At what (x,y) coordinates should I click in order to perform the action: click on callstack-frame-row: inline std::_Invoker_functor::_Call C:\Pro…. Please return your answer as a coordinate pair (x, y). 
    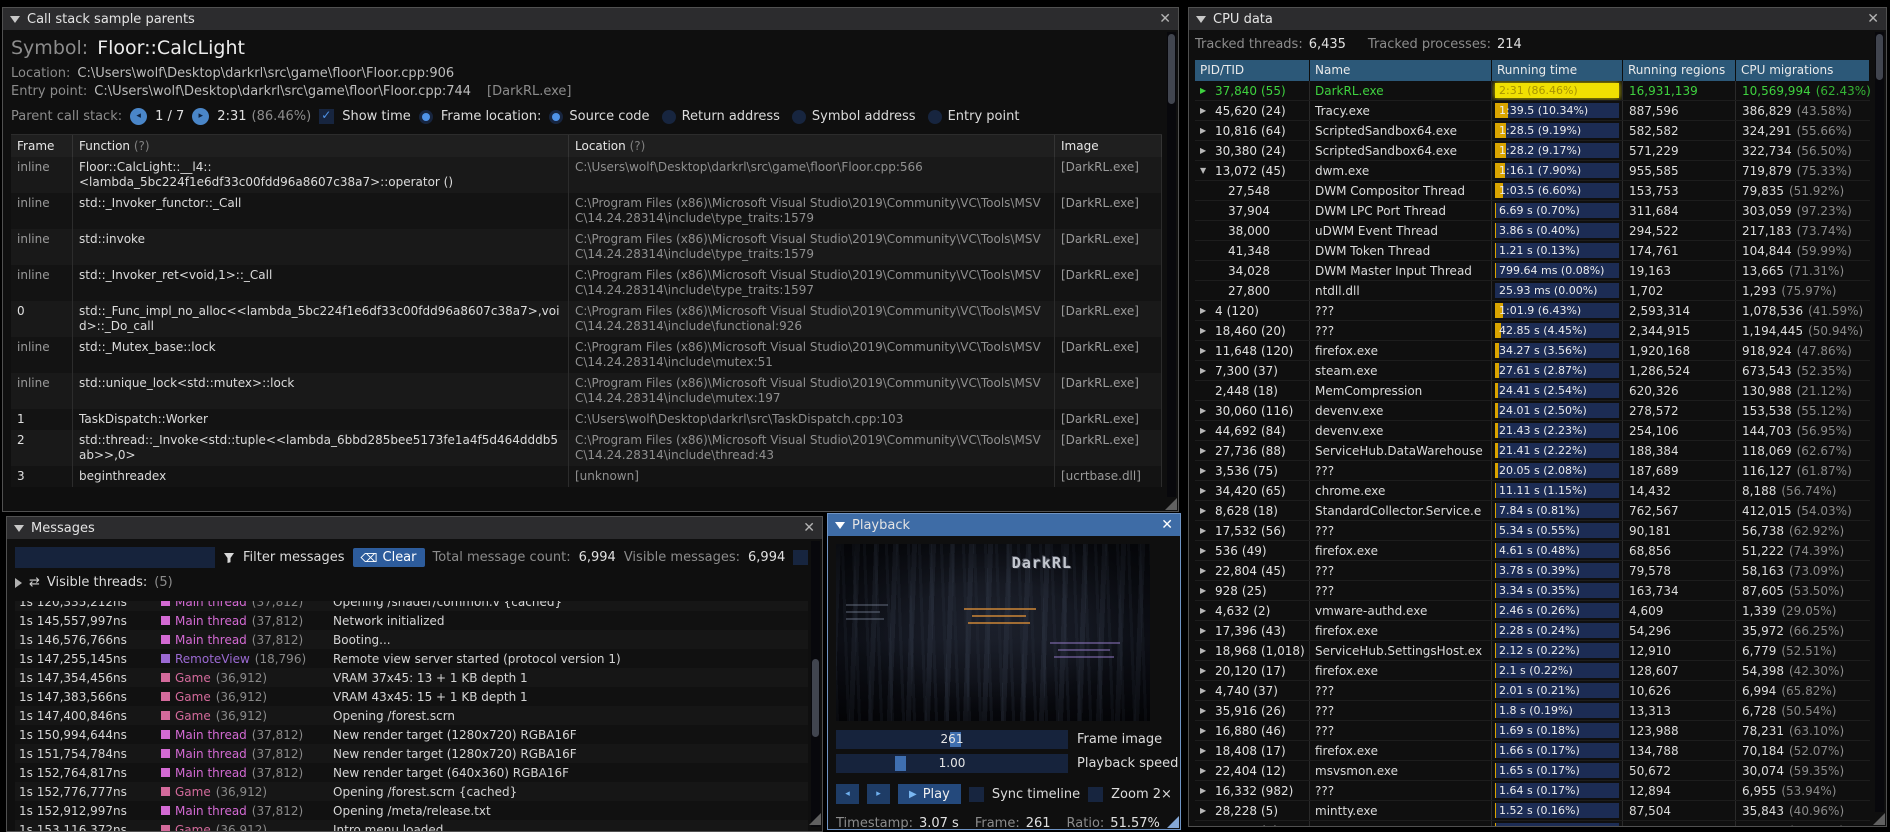
    Looking at the image, I should click on (586, 211).